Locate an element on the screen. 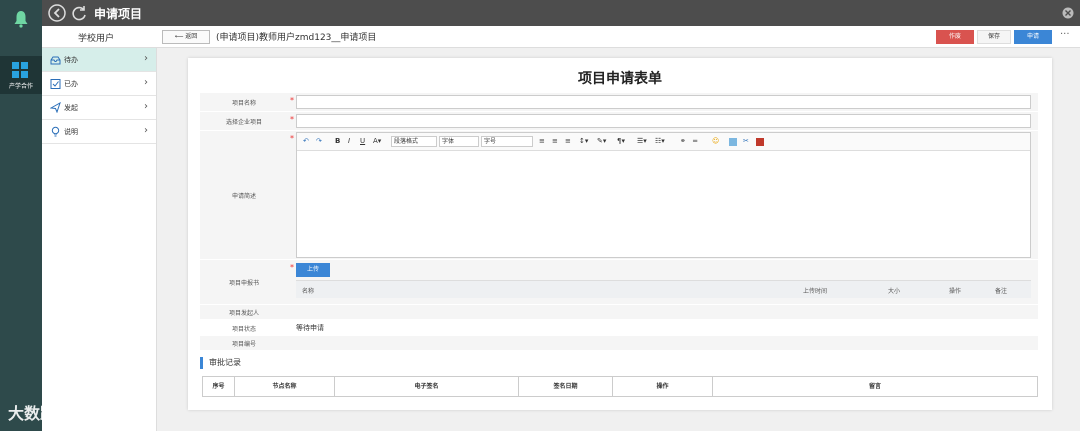  paragraph-format-select: 段落格式 is located at coordinates (414, 141).